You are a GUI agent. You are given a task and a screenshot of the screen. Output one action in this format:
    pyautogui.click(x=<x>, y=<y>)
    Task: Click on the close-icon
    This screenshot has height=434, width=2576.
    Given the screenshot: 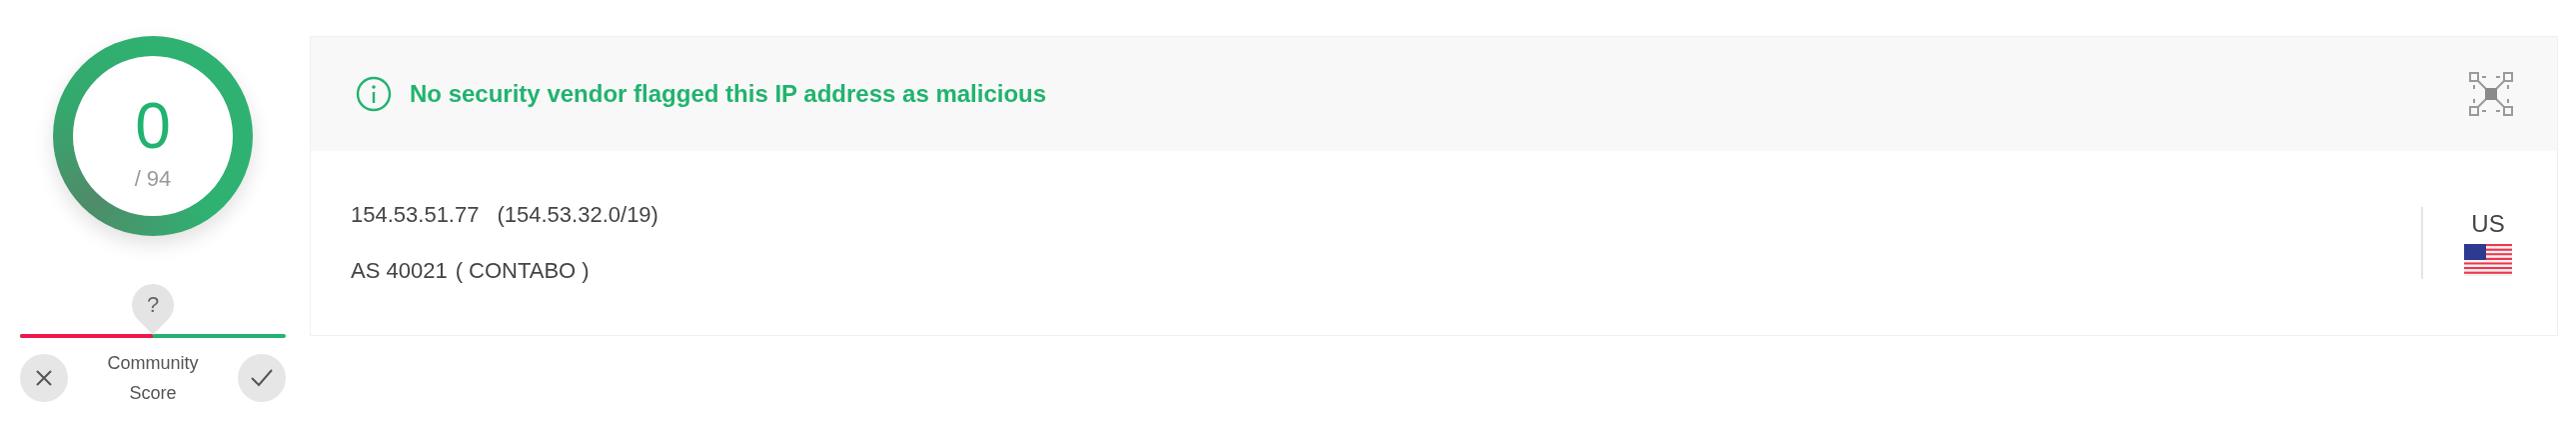 What is the action you would take?
    pyautogui.click(x=44, y=378)
    